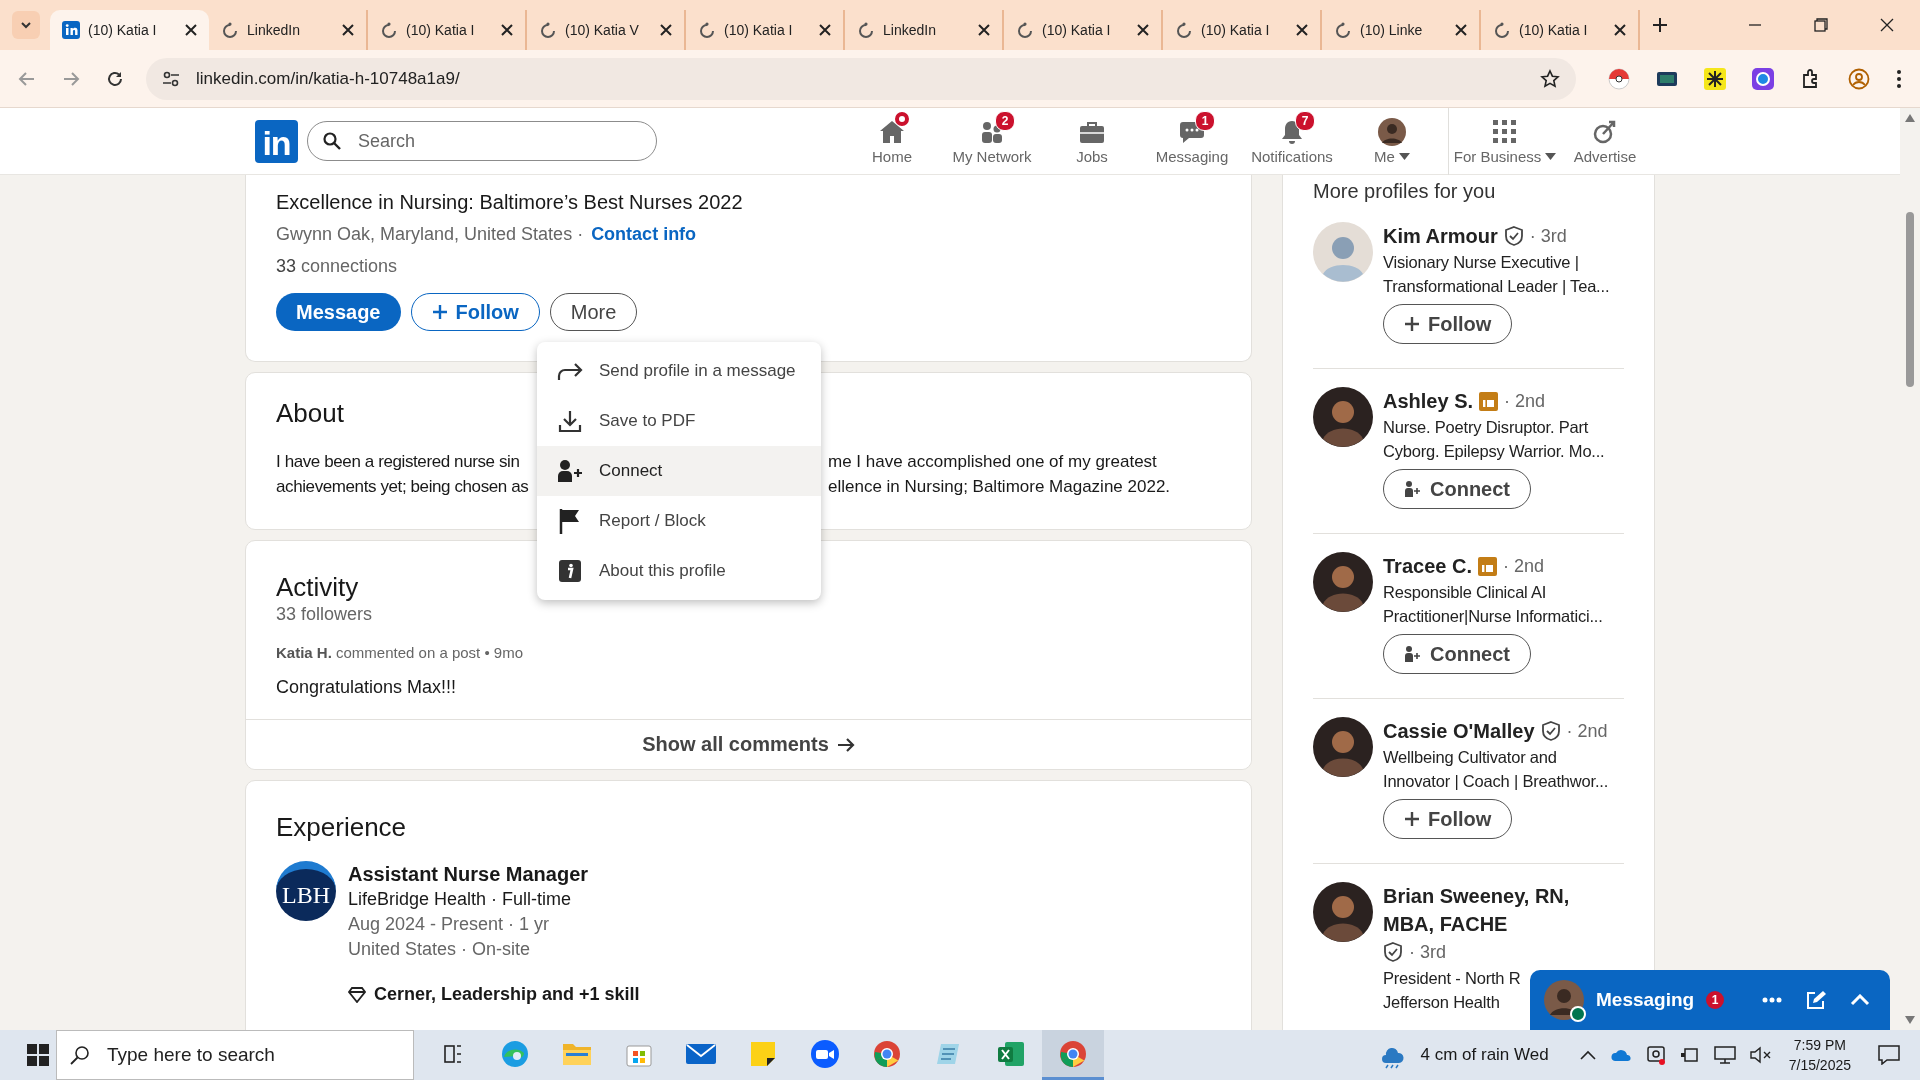 The height and width of the screenshot is (1080, 1920). Describe the element at coordinates (1392, 30) in the screenshot. I see `tab-title: (10) Linke` at that location.